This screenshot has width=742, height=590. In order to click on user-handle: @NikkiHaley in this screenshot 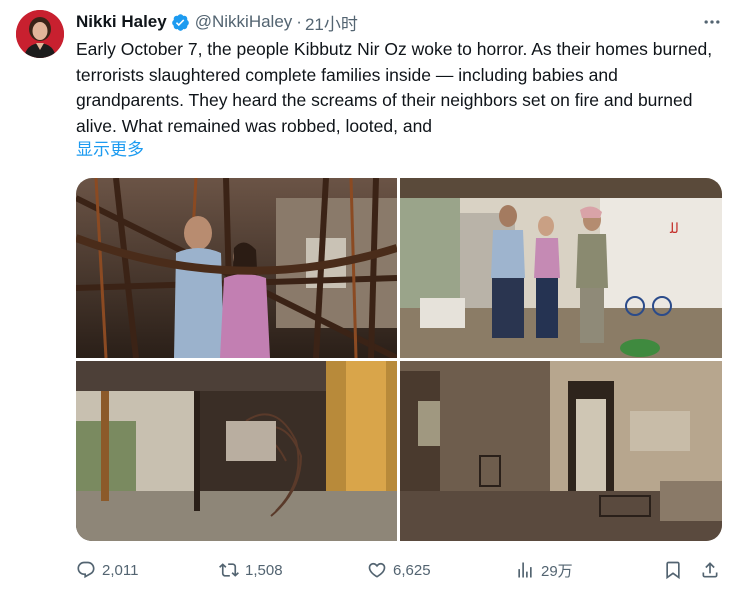, I will do `click(244, 22)`.